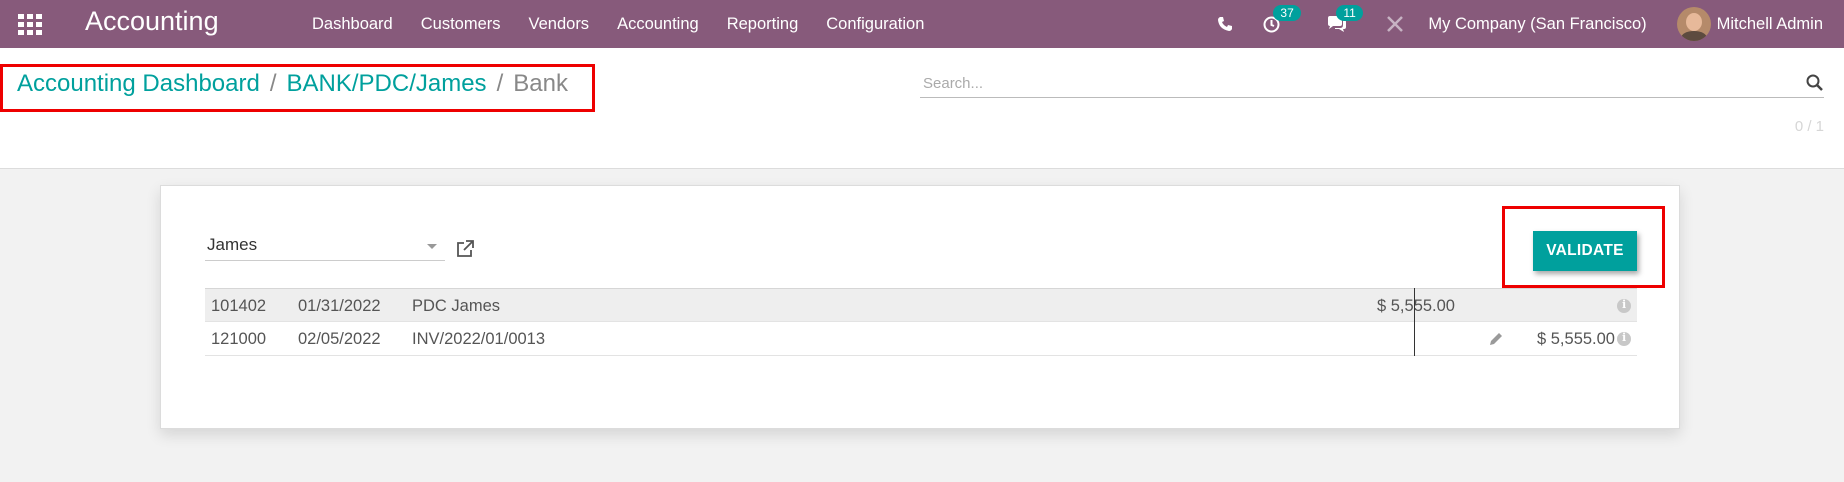 Image resolution: width=1844 pixels, height=482 pixels. Describe the element at coordinates (1537, 24) in the screenshot. I see `company-switcher: My Company (San Francisco)` at that location.